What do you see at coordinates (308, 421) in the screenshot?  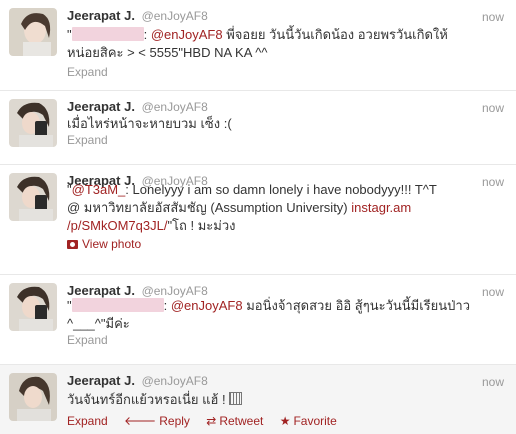 I see `favorite-button: ★ Favorite` at bounding box center [308, 421].